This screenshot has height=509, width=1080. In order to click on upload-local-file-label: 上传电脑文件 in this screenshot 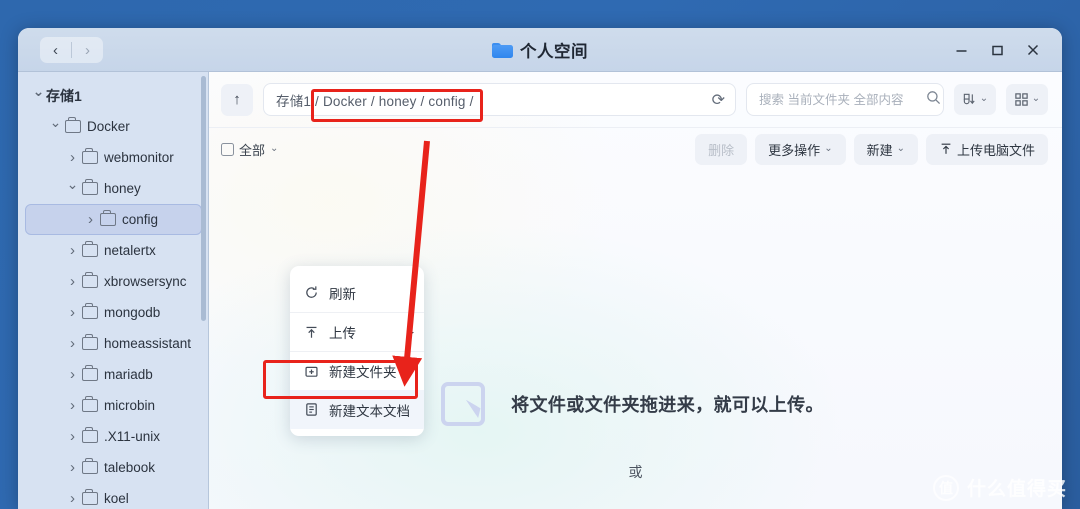, I will do `click(995, 150)`.